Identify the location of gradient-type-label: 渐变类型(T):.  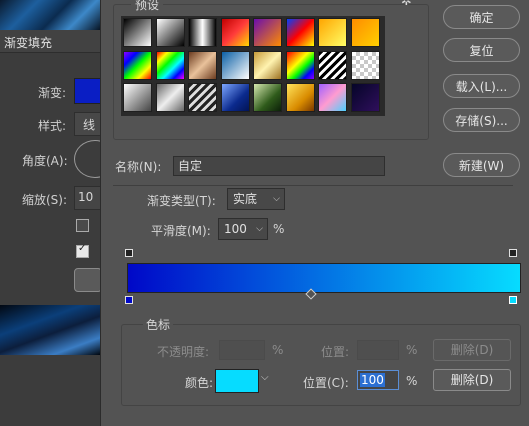
(181, 201).